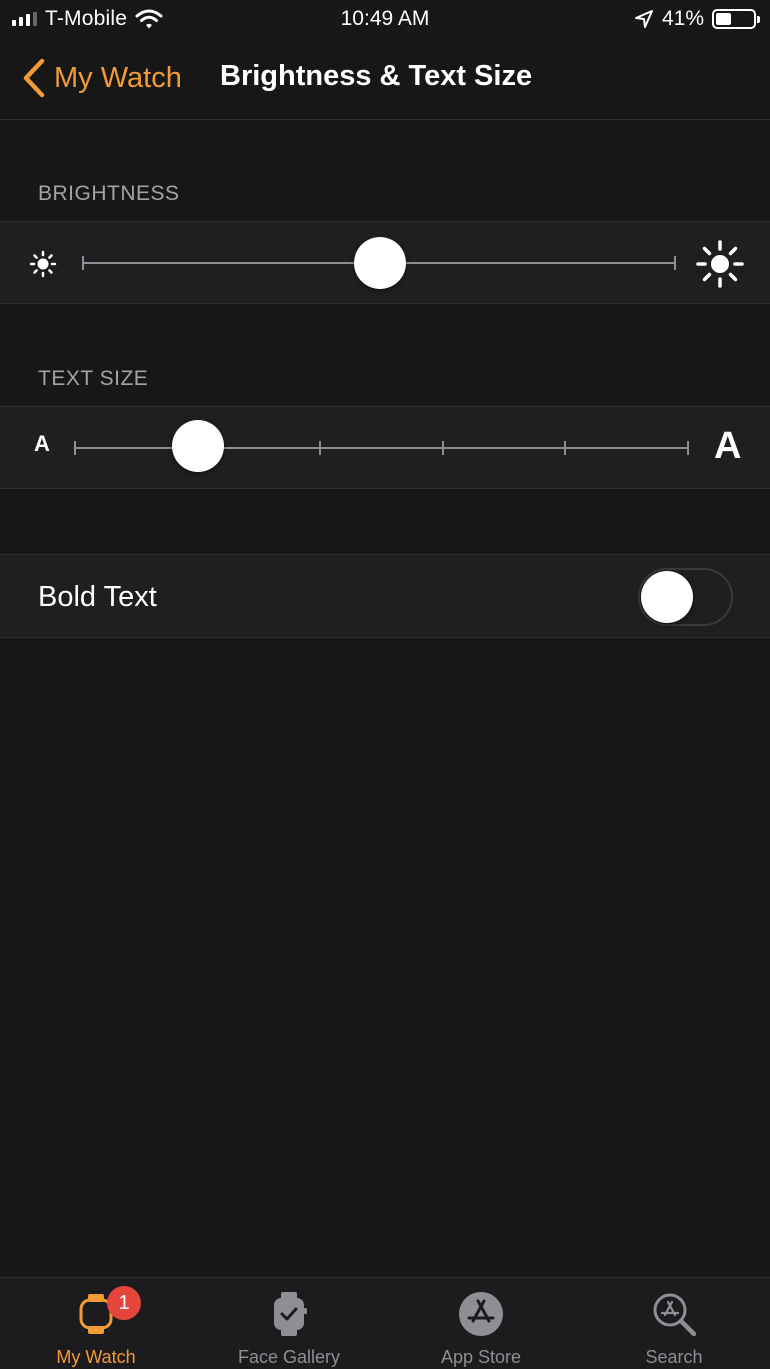 Image resolution: width=770 pixels, height=1369 pixels. Describe the element at coordinates (42, 443) in the screenshot. I see `text-size-small-label: A` at that location.